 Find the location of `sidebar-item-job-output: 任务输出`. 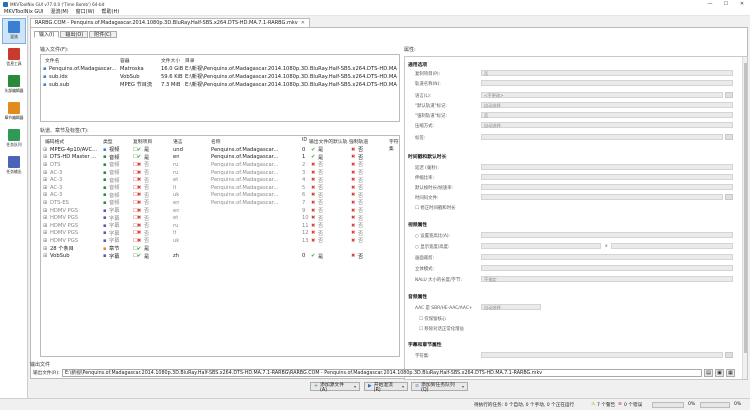

sidebar-item-job-output: 任务输出 is located at coordinates (14, 166).